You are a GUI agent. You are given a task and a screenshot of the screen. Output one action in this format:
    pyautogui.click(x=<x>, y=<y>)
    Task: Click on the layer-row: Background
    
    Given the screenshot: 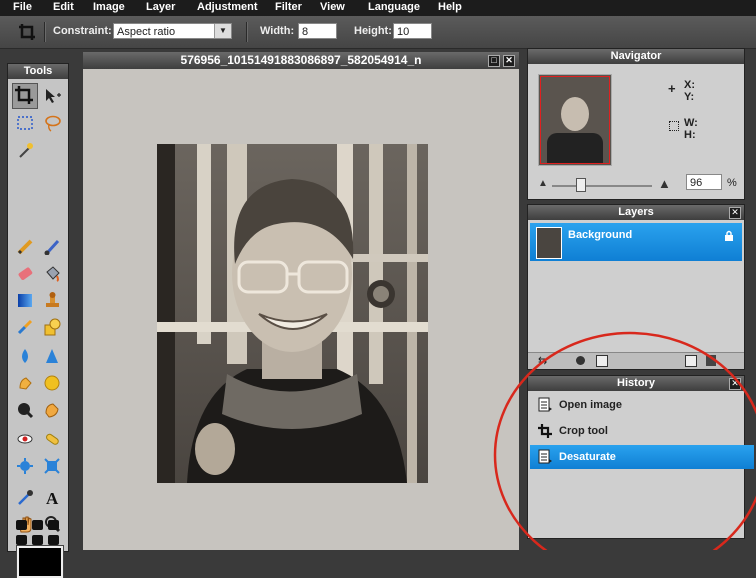 What is the action you would take?
    pyautogui.click(x=636, y=242)
    